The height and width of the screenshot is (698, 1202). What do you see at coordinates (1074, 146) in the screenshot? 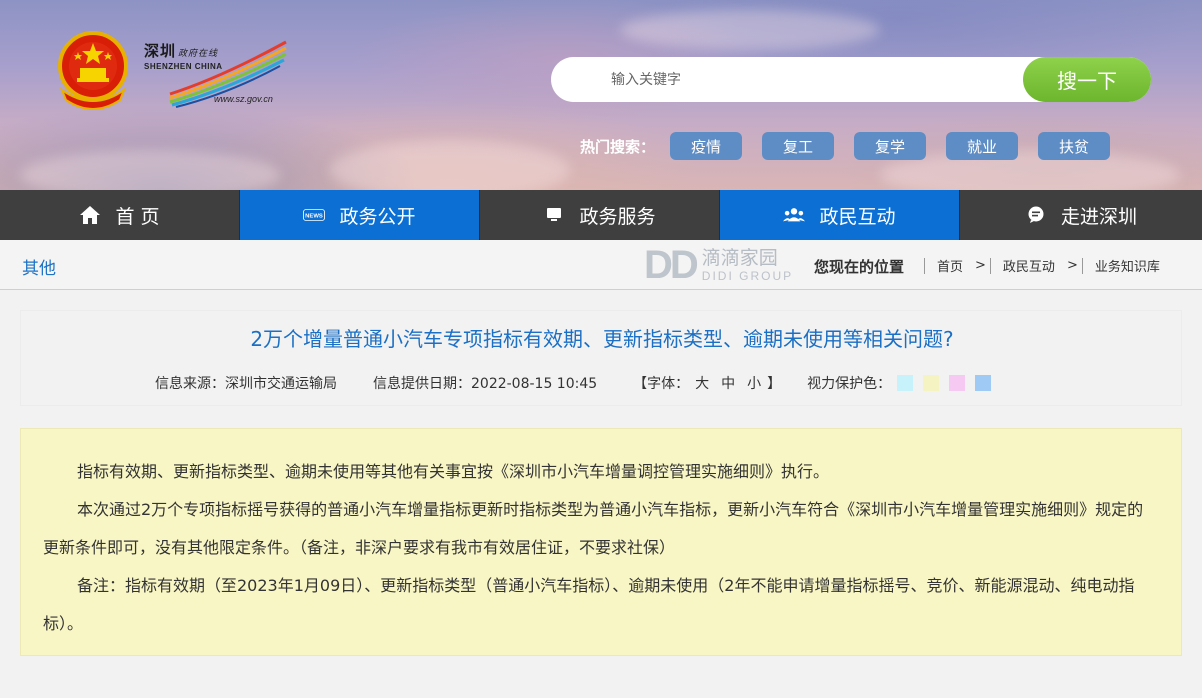
I see `hot-search-tag: 扶贫` at bounding box center [1074, 146].